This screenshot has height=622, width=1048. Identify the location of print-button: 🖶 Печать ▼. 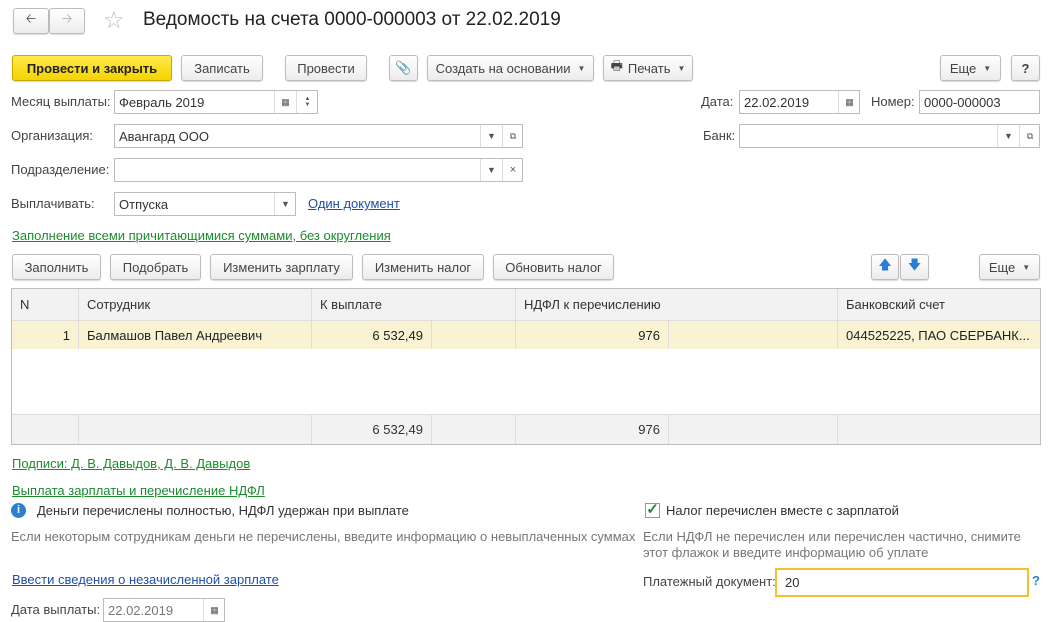
(648, 68).